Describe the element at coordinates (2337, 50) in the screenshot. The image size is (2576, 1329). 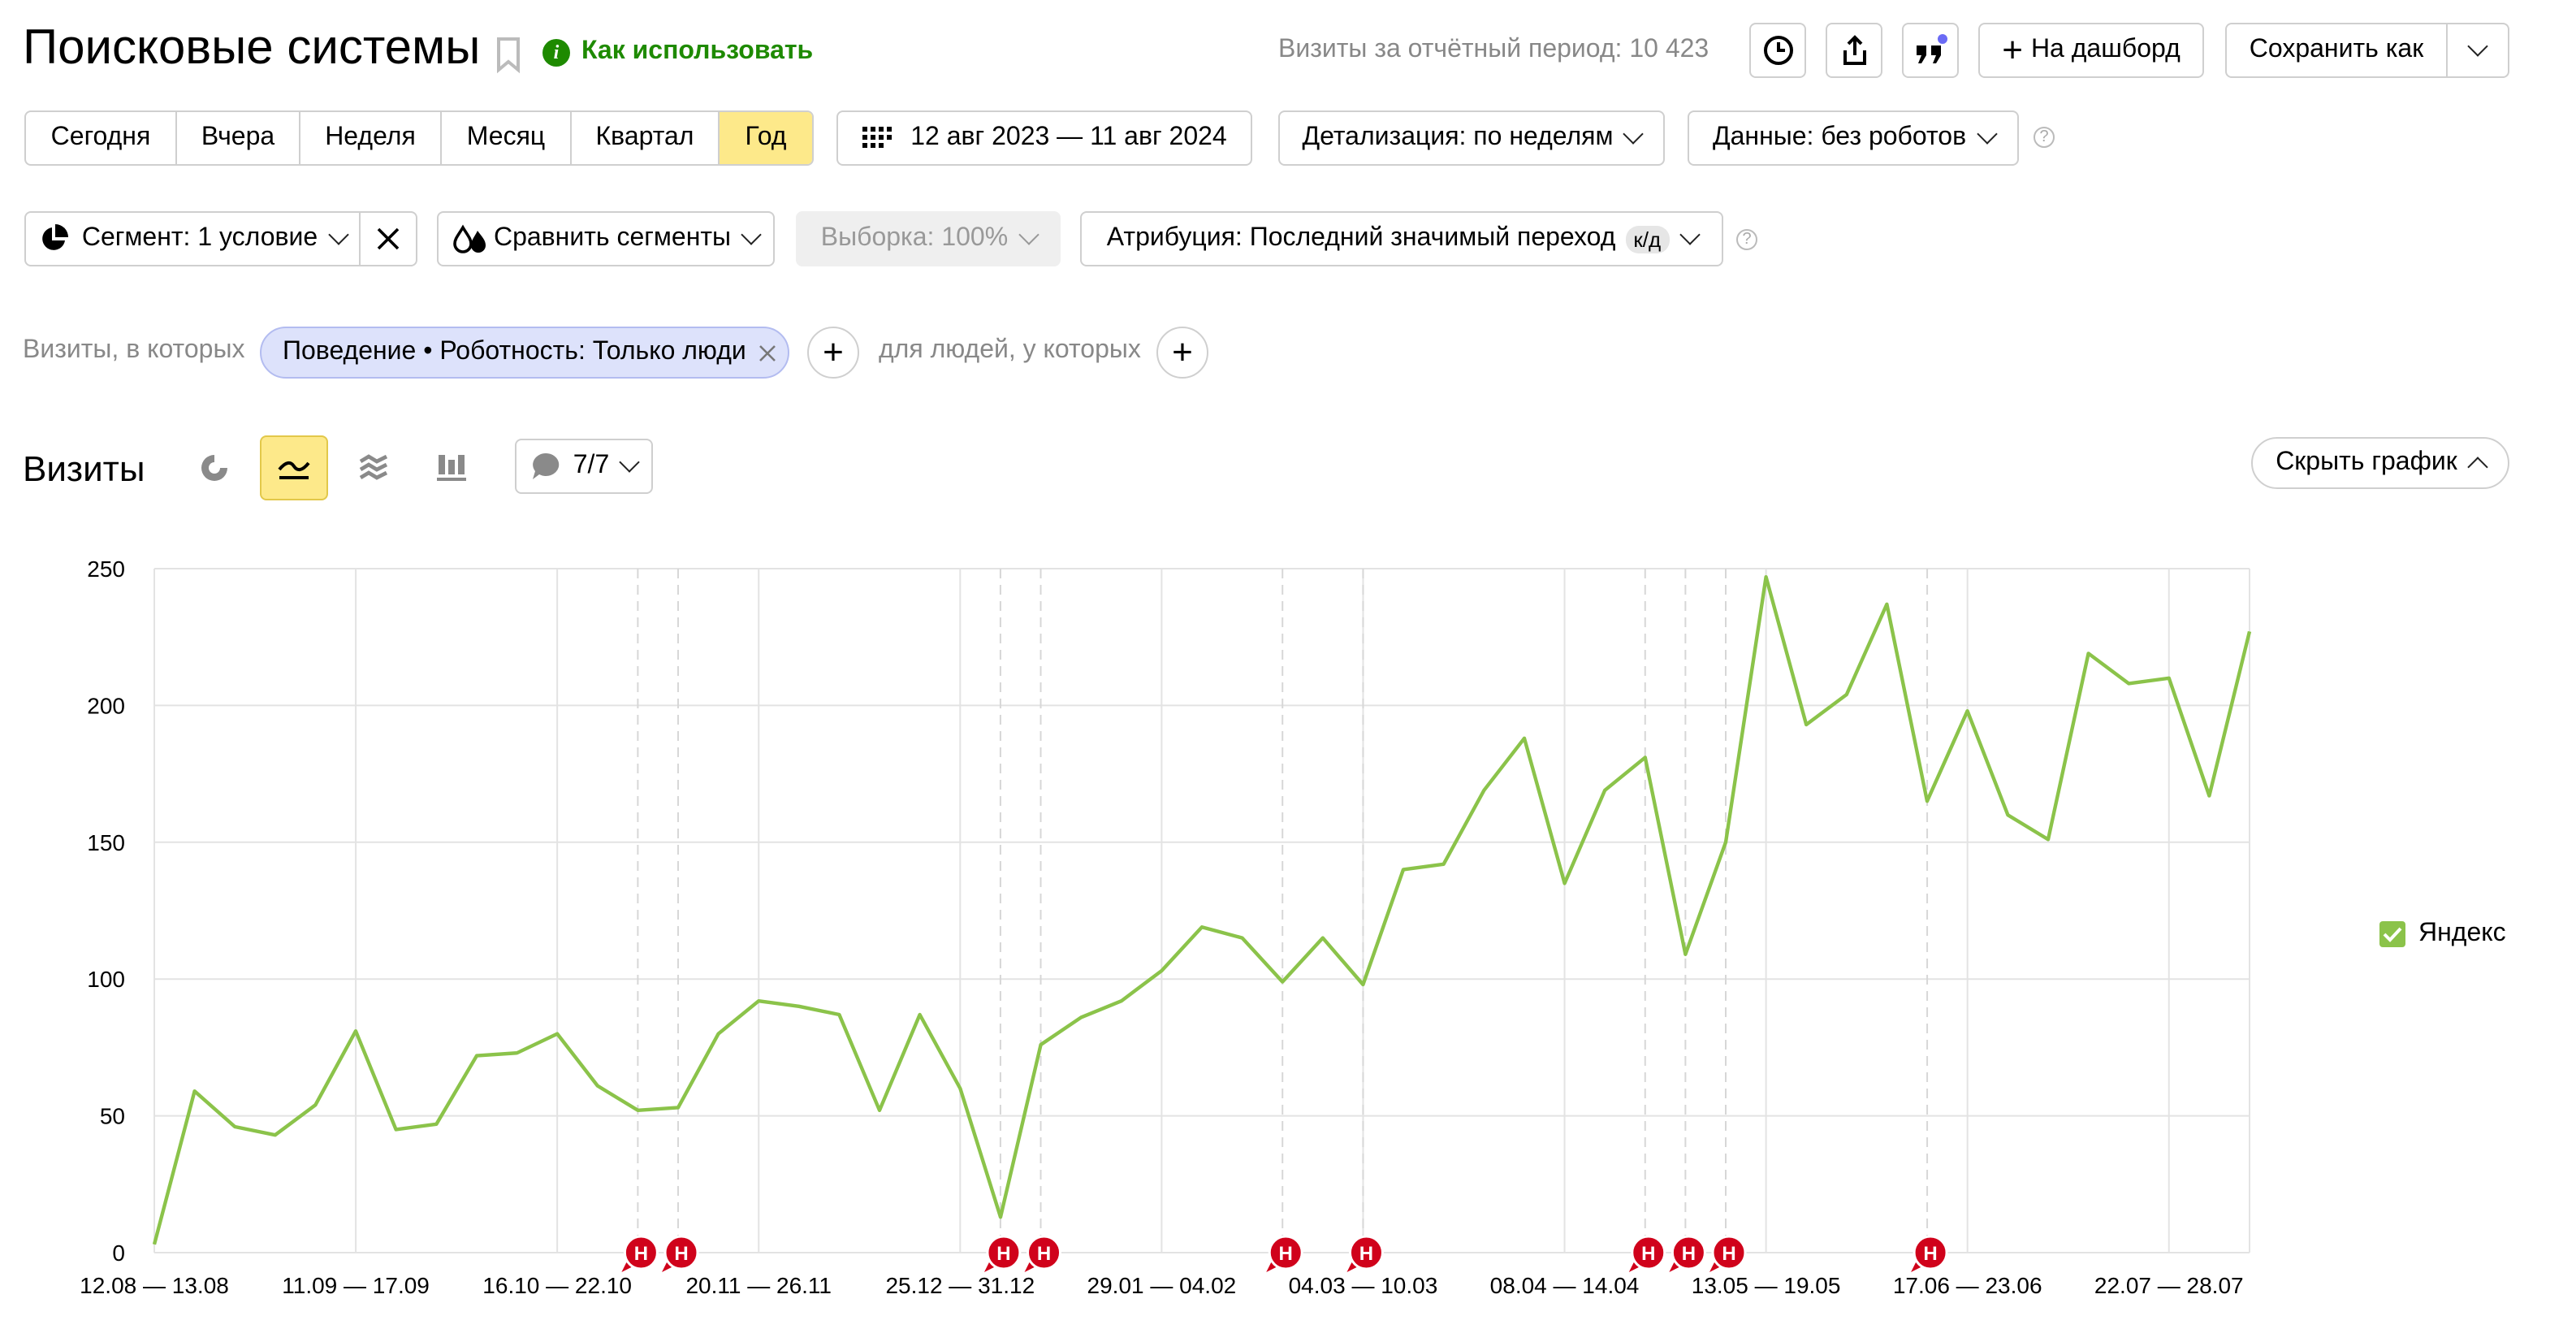
I see `save-as-button: Сохранить как` at that location.